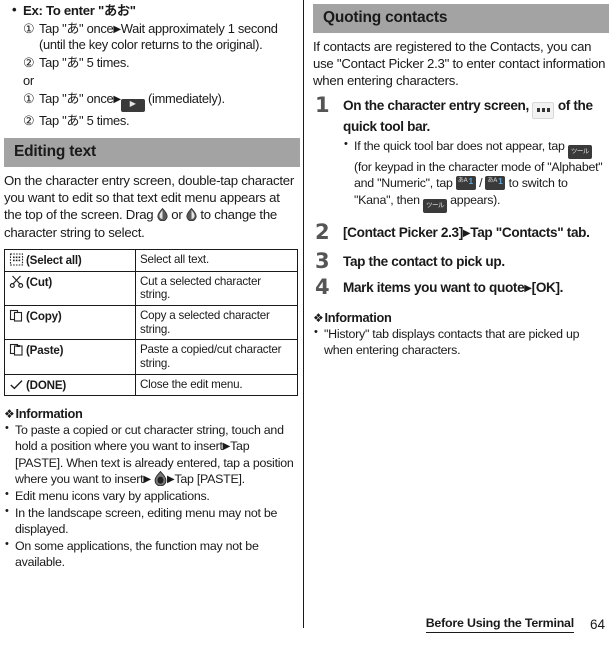  I want to click on step-title-part2: Tap "Contacts" tab., so click(530, 232).